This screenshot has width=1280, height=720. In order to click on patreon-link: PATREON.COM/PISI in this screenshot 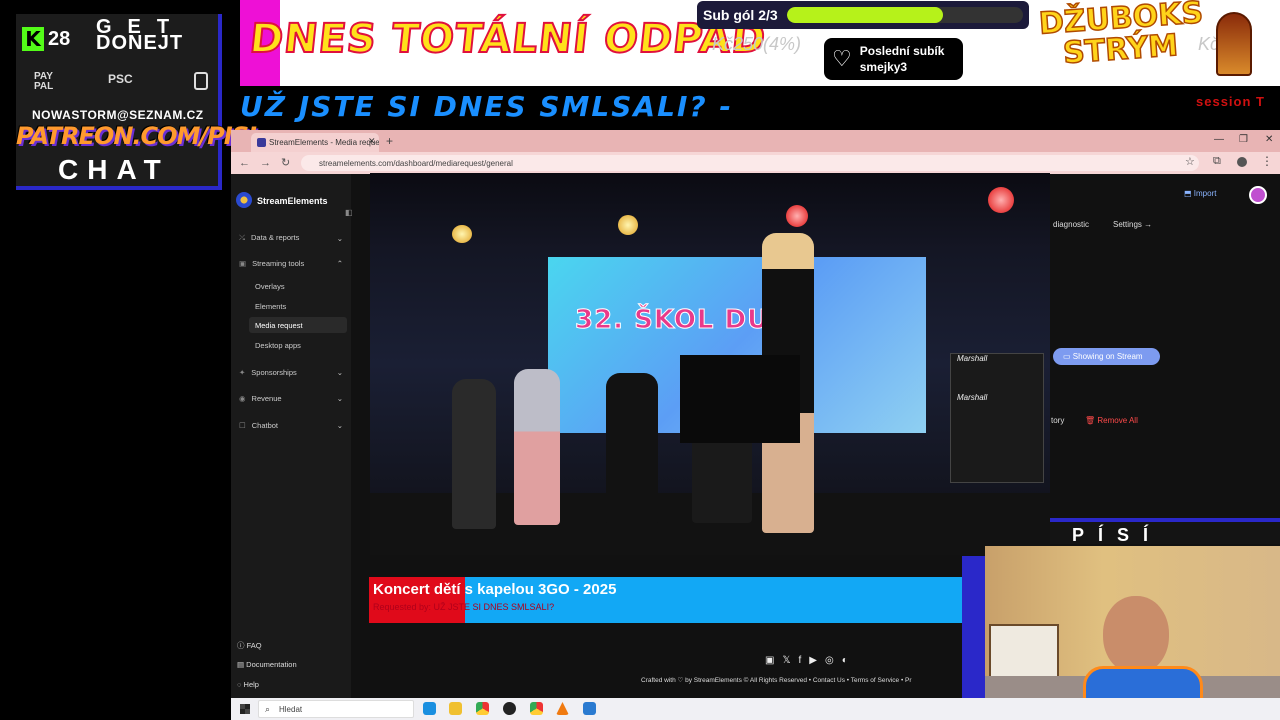, I will do `click(136, 136)`.